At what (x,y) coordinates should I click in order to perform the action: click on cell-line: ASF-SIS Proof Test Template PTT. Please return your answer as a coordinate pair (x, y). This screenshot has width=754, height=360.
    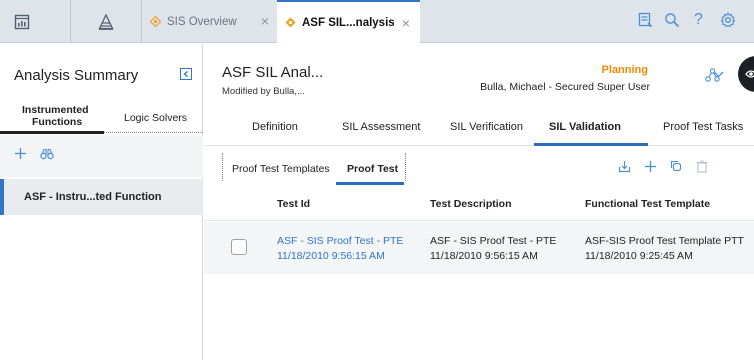
    Looking at the image, I should click on (664, 241).